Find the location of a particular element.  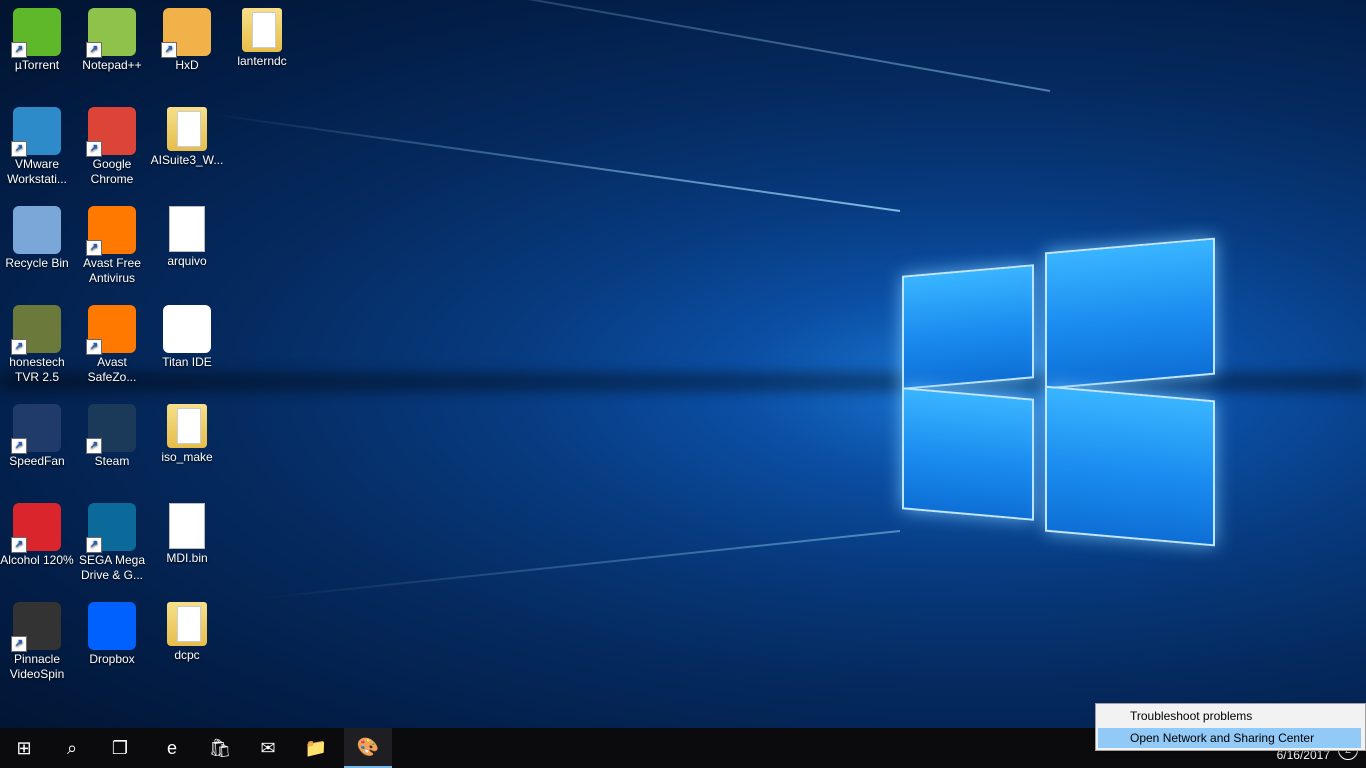

windows-logo-pane-top-left is located at coordinates (968, 327).